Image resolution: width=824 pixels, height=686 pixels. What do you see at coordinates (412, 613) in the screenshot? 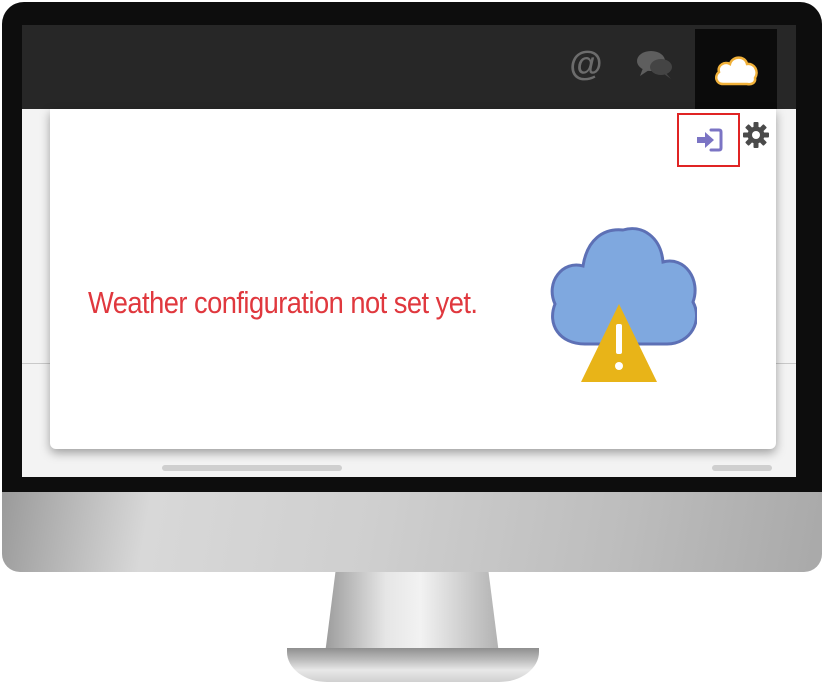
I see `monitor-stand-neck` at bounding box center [412, 613].